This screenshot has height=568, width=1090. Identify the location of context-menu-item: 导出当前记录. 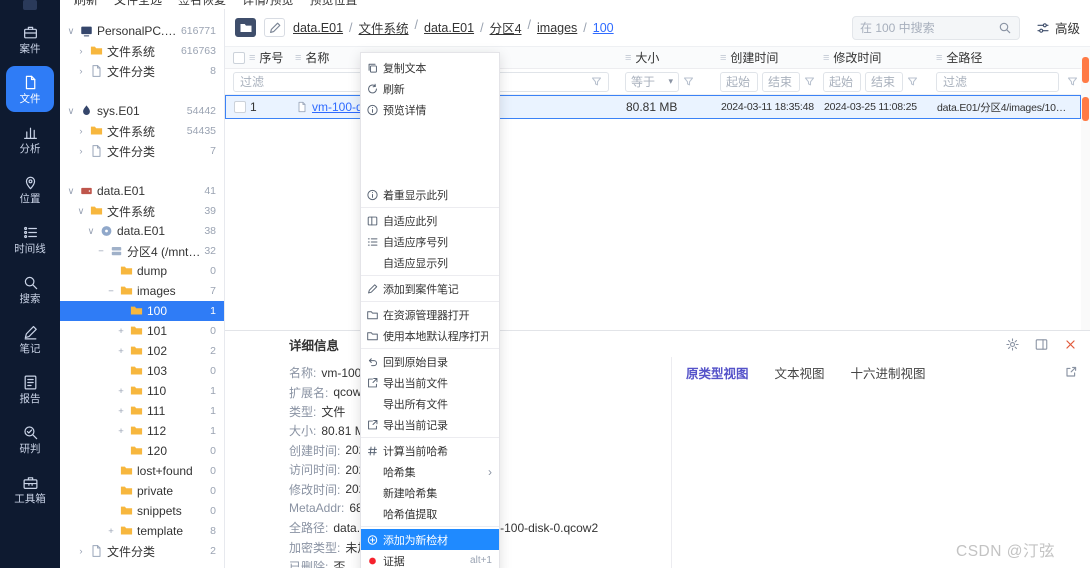
(430, 424).